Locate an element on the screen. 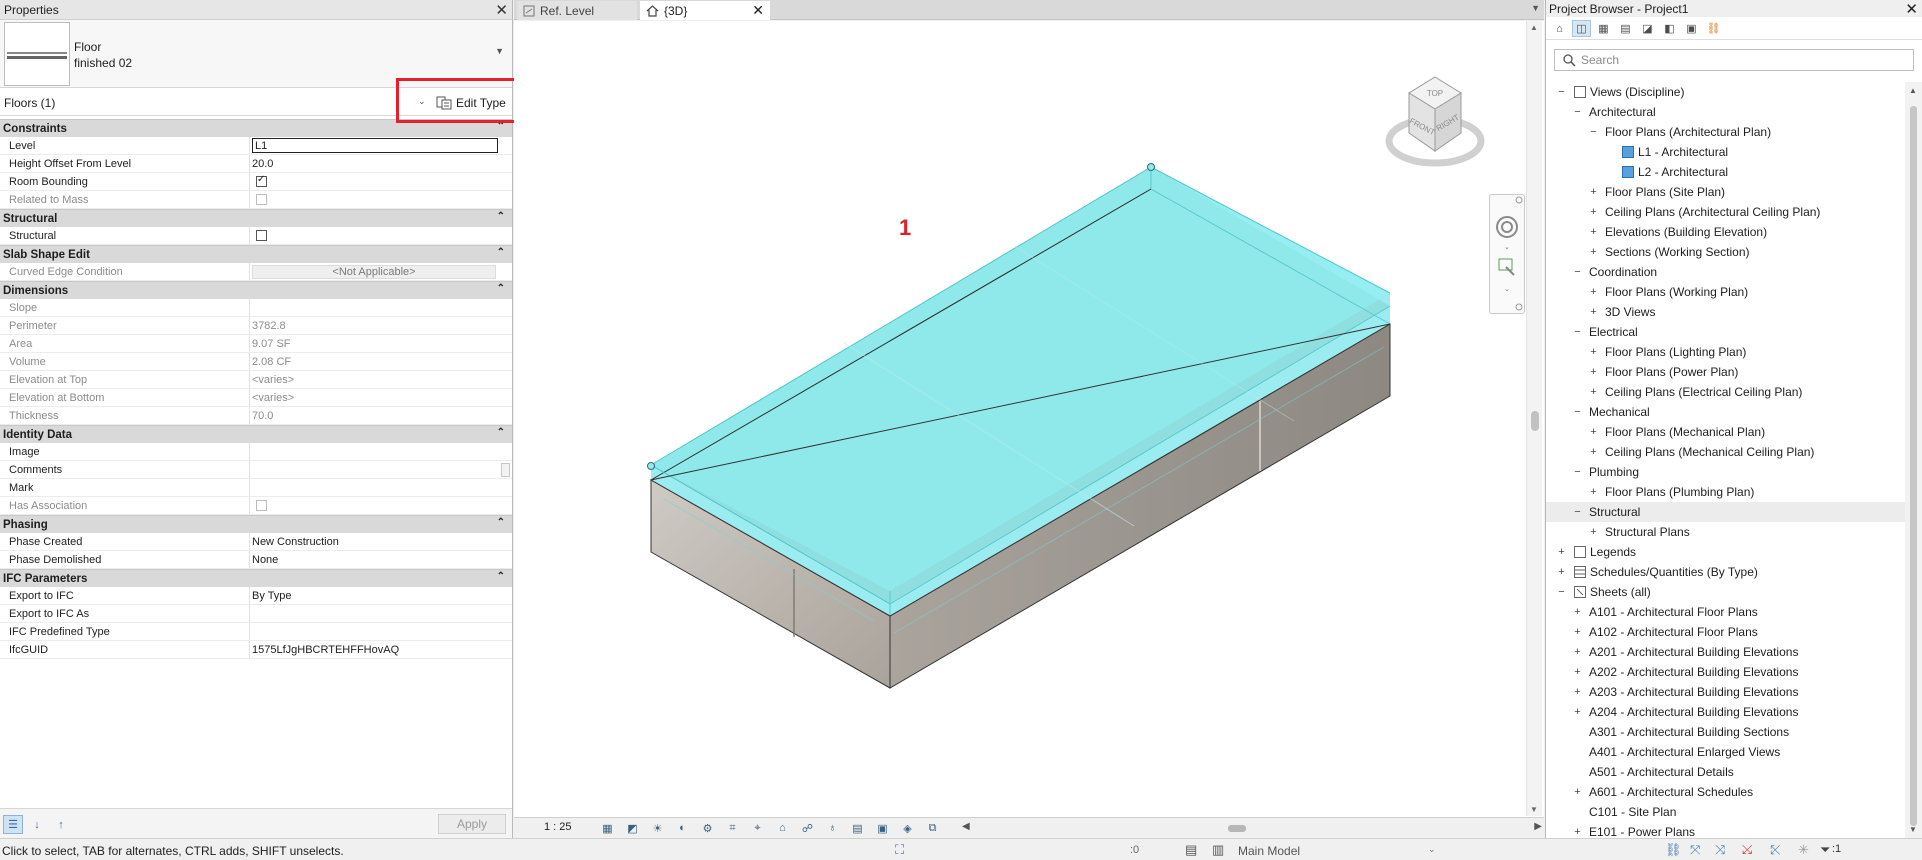  worksharing-icon: ▤ is located at coordinates (857, 828).